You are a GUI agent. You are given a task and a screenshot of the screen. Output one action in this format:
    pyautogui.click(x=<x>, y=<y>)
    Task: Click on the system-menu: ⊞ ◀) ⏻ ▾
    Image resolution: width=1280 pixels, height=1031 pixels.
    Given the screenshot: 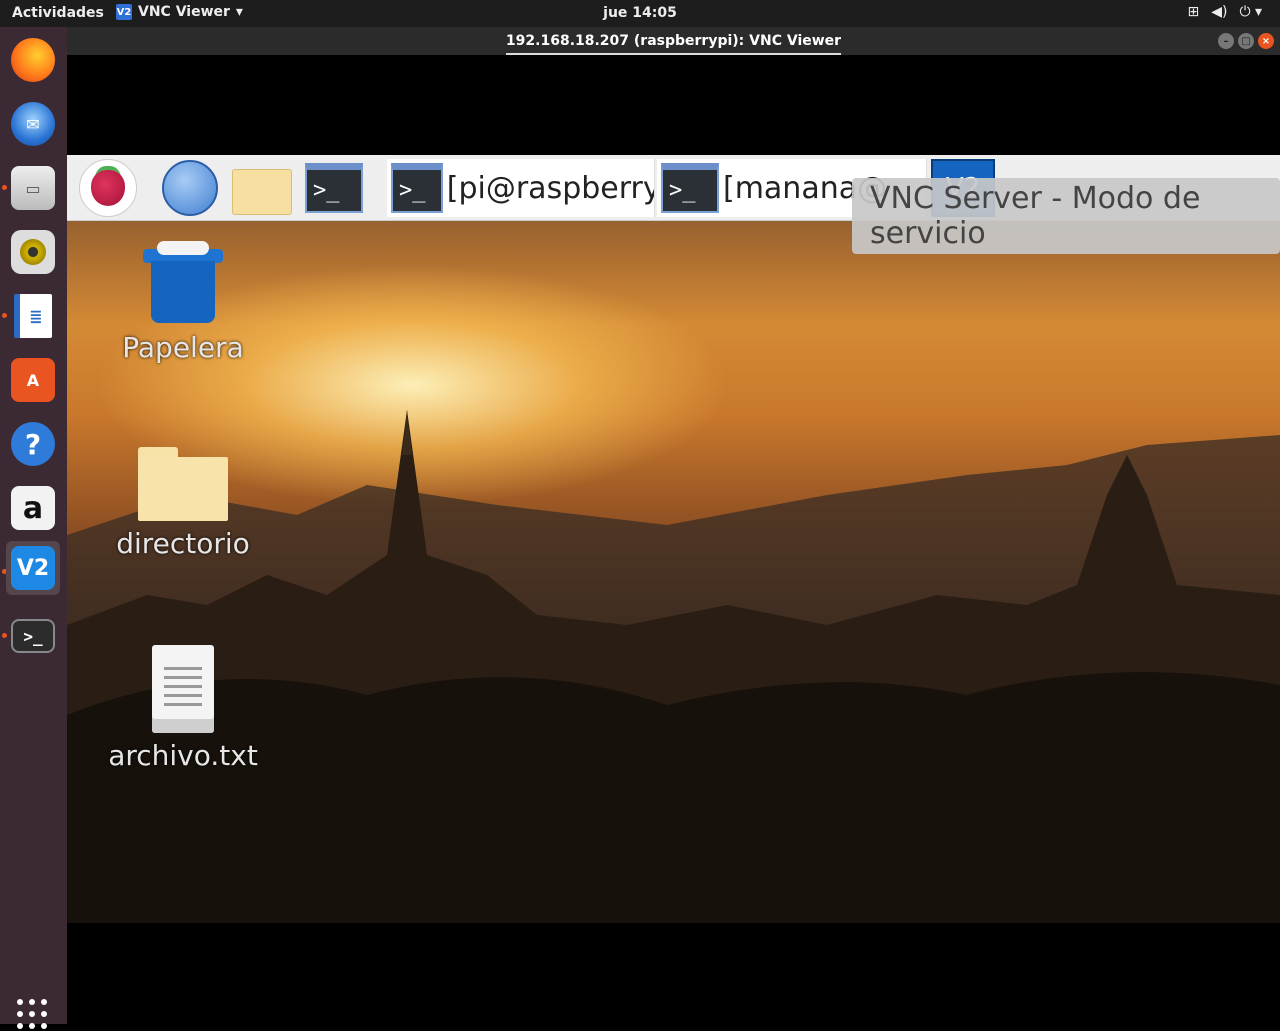 What is the action you would take?
    pyautogui.click(x=1224, y=12)
    